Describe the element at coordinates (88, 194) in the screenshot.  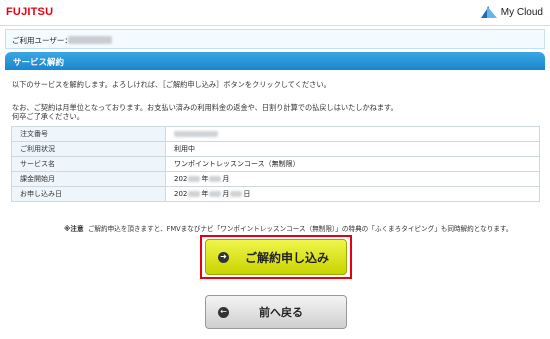
I see `apply-date-label: お申し込み日` at that location.